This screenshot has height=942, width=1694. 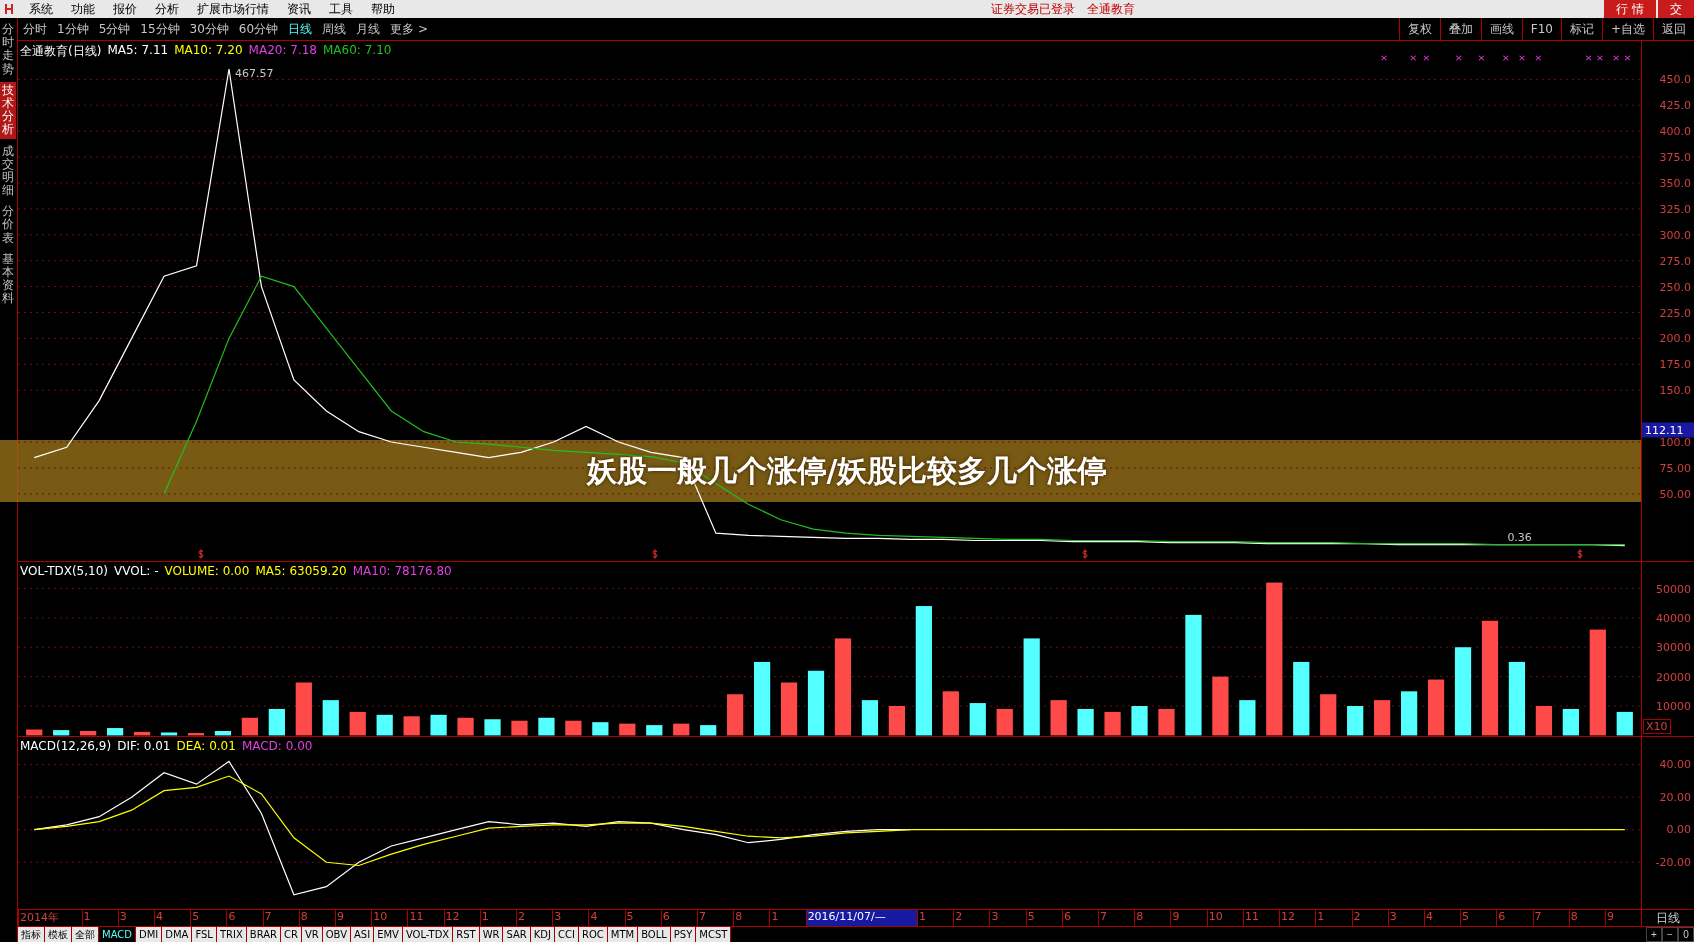 I want to click on indicator-tab: SAR, so click(x=517, y=934).